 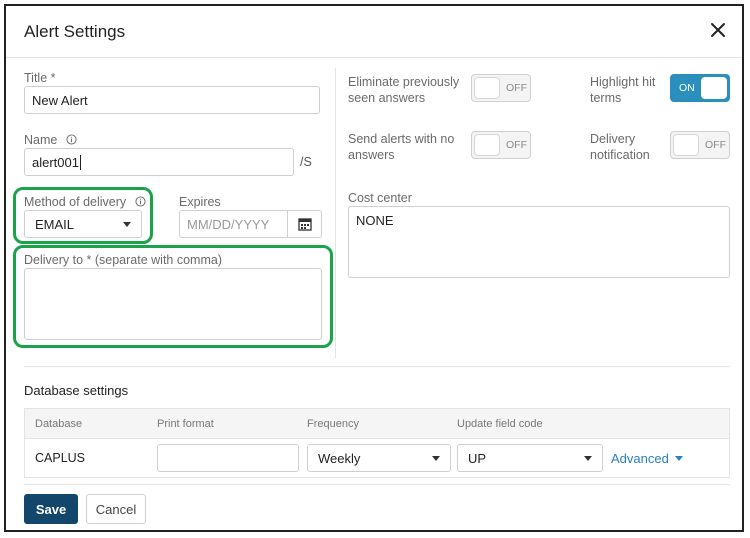 I want to click on title-label: Title *, so click(x=40, y=78).